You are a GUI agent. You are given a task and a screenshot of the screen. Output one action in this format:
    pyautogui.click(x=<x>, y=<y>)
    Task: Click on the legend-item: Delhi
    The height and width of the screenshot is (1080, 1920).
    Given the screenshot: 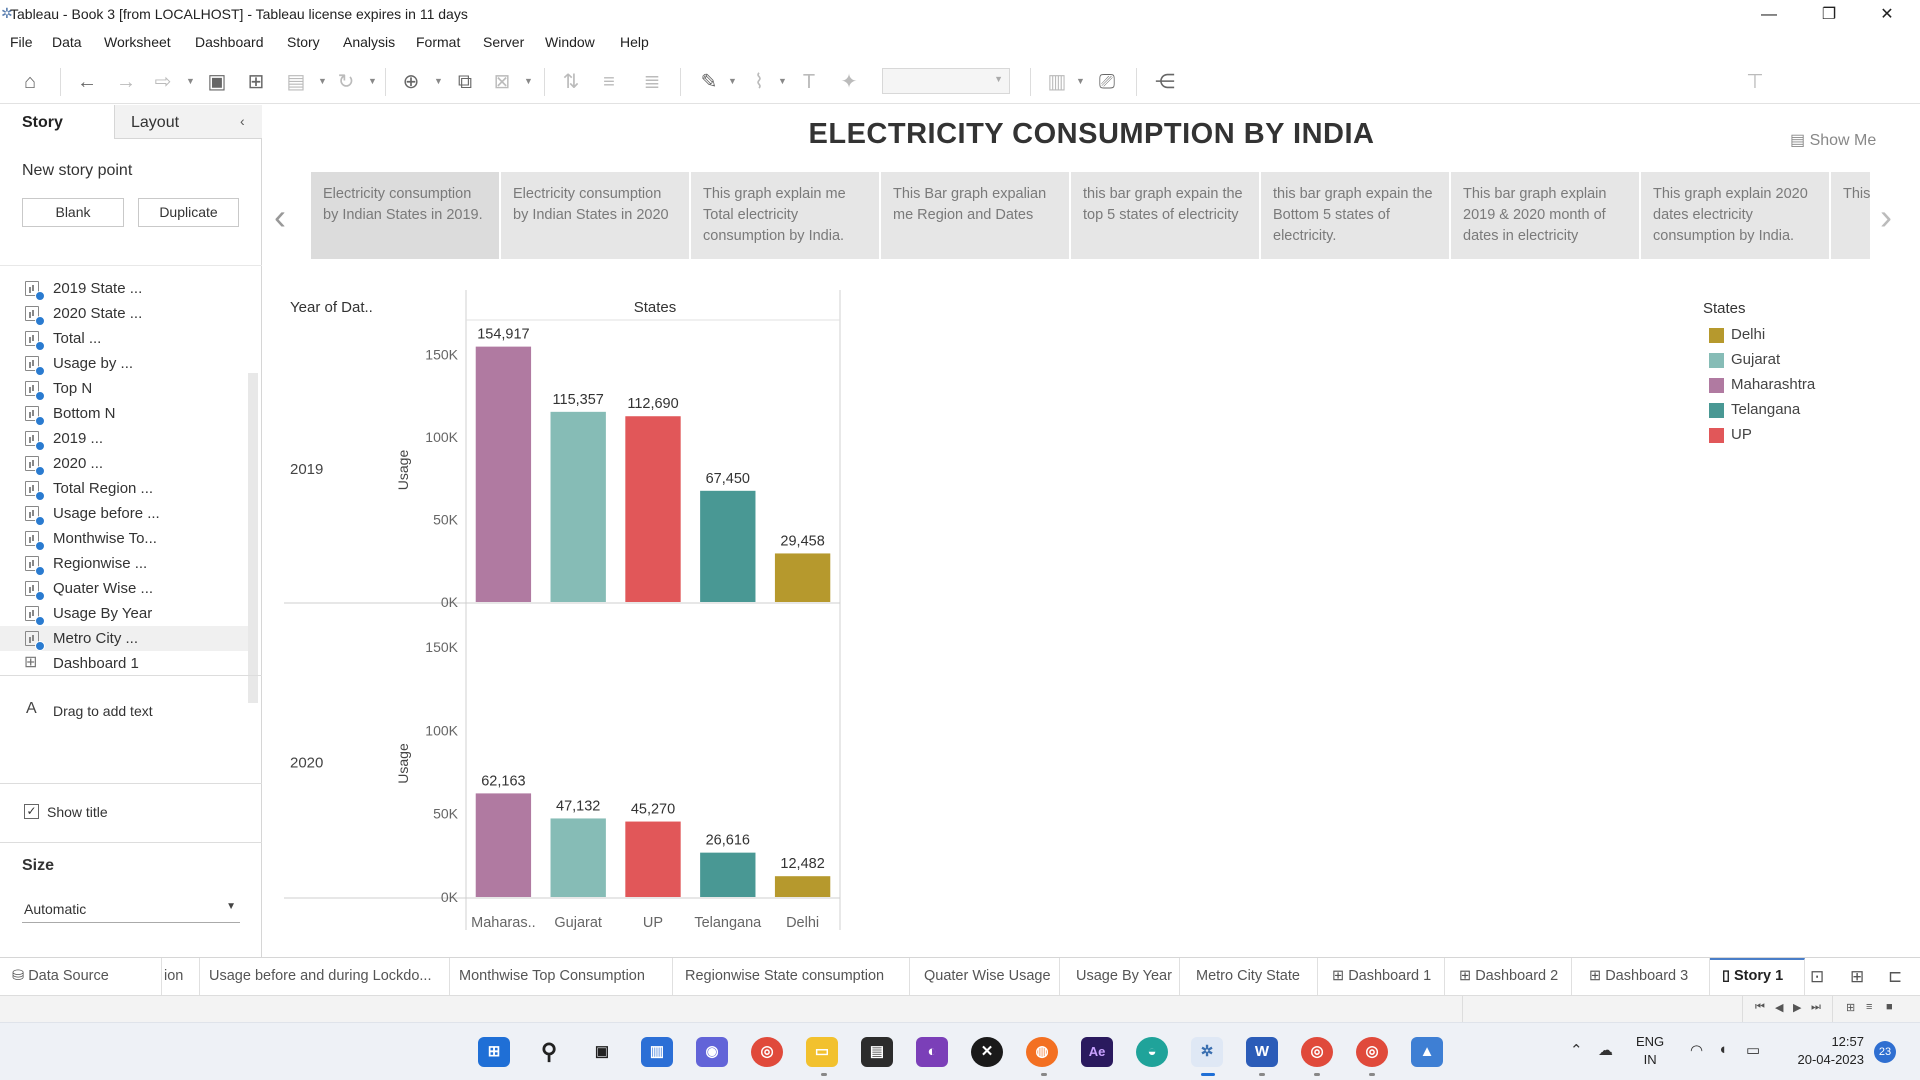 What is the action you would take?
    pyautogui.click(x=1794, y=335)
    